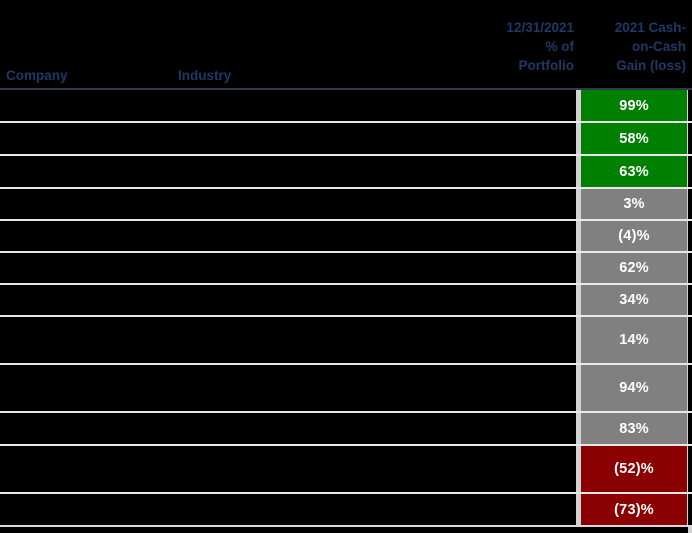 The height and width of the screenshot is (533, 692). Describe the element at coordinates (632, 340) in the screenshot. I see `cell-gain: 14%` at that location.